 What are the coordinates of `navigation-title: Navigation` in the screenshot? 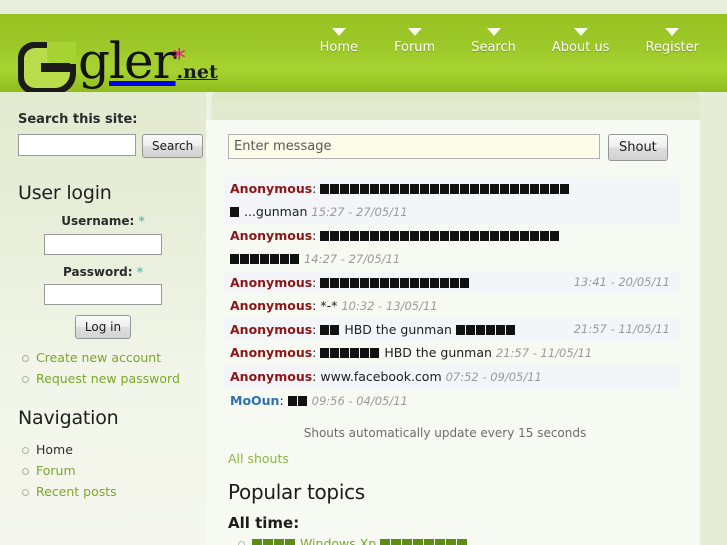 It's located at (68, 418).